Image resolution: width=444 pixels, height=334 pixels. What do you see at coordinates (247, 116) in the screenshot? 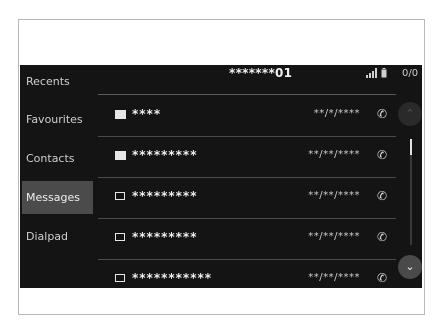
I see `list-item: **** **/*/**** ✆` at bounding box center [247, 116].